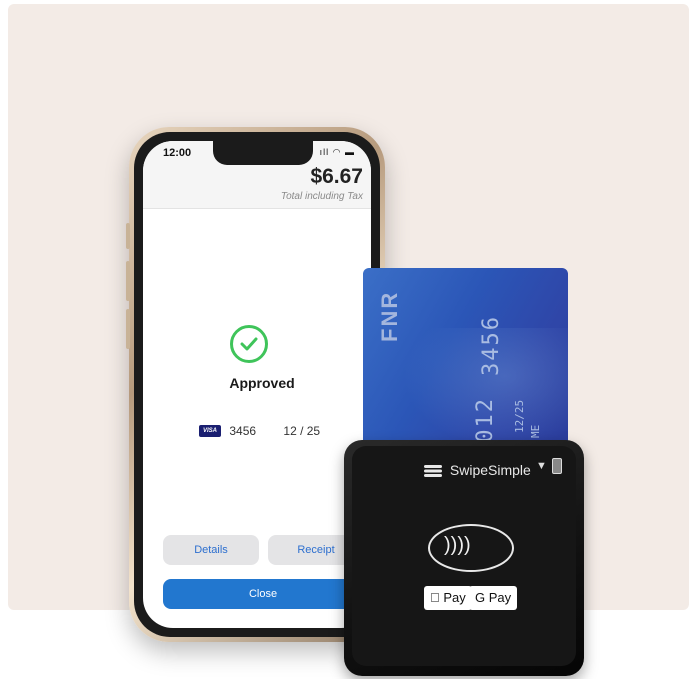 Image resolution: width=689 pixels, height=679 pixels. Describe the element at coordinates (302, 430) in the screenshot. I see `card-expiry: 12 / 25` at that location.